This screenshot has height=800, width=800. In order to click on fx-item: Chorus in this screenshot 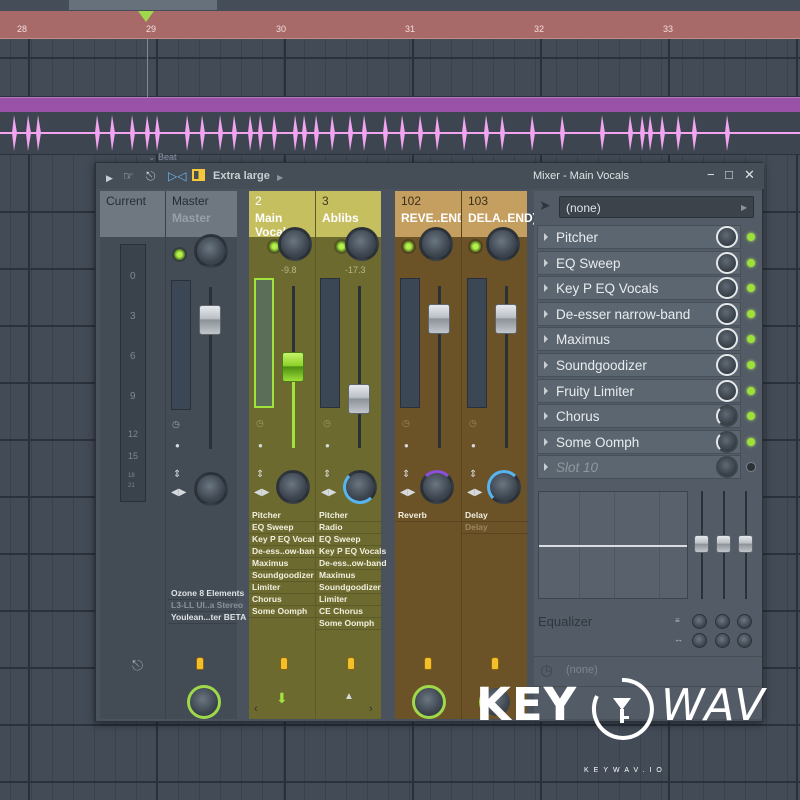, I will do `click(282, 600)`.